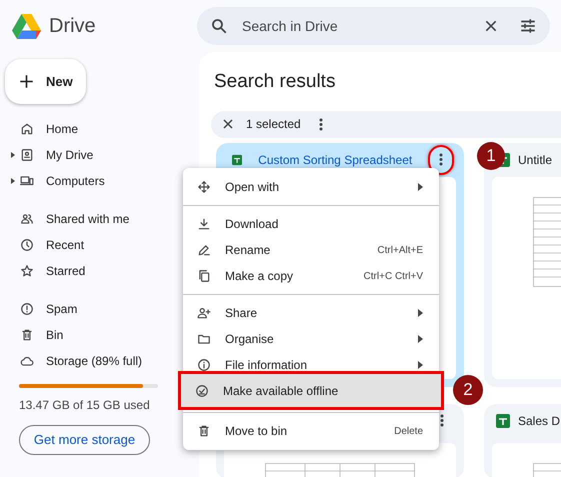  What do you see at coordinates (84, 440) in the screenshot?
I see `get-more-storage-button: Get more storage` at bounding box center [84, 440].